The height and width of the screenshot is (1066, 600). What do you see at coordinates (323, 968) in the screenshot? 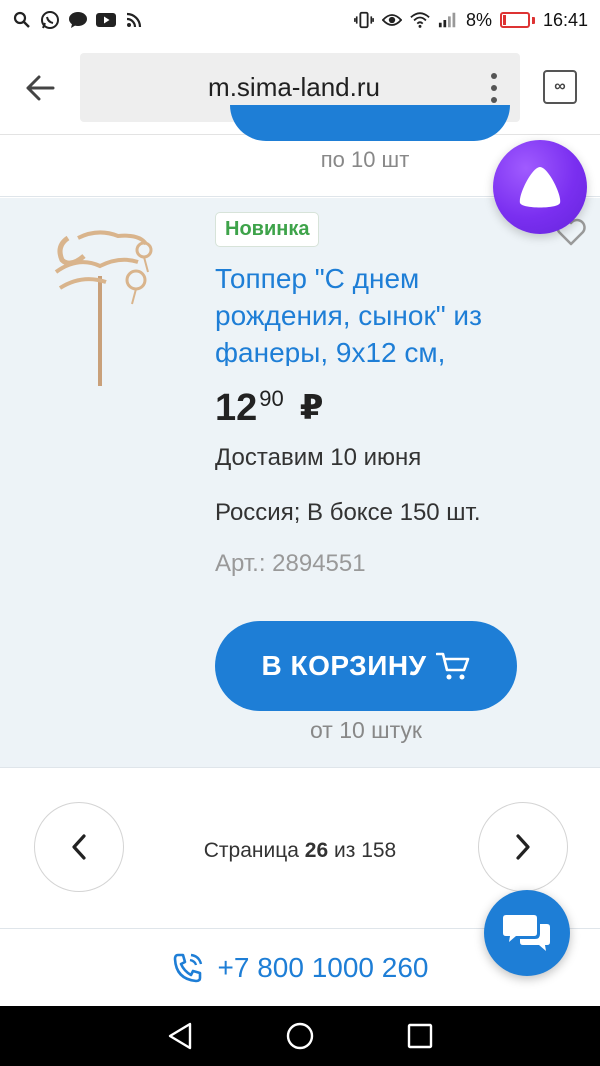
I see `phone-number: +7 800 1000 260` at bounding box center [323, 968].